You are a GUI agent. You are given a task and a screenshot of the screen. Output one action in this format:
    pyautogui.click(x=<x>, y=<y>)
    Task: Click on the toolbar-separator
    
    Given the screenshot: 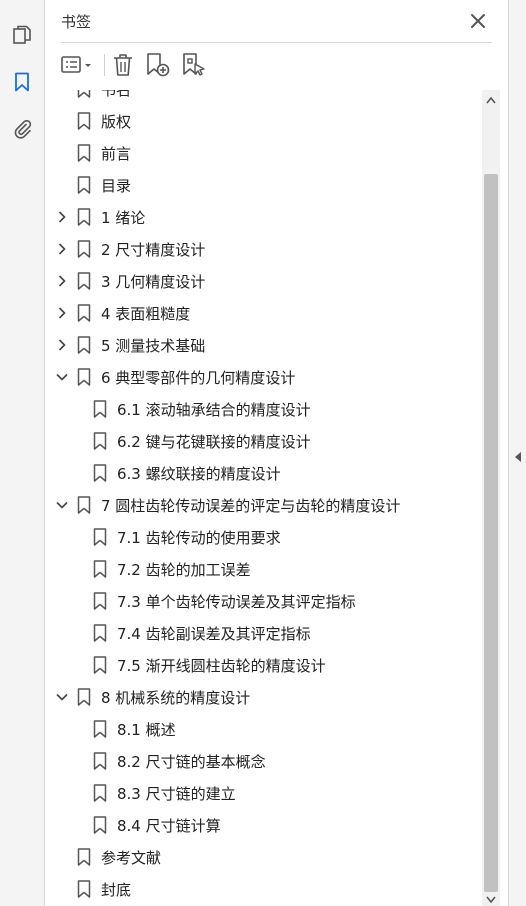 What is the action you would take?
    pyautogui.click(x=104, y=65)
    